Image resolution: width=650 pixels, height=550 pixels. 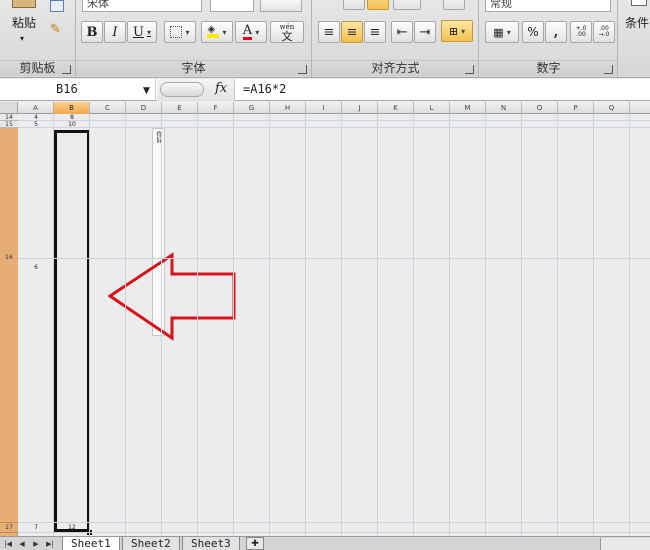 I want to click on bold-button: B, so click(x=92, y=32).